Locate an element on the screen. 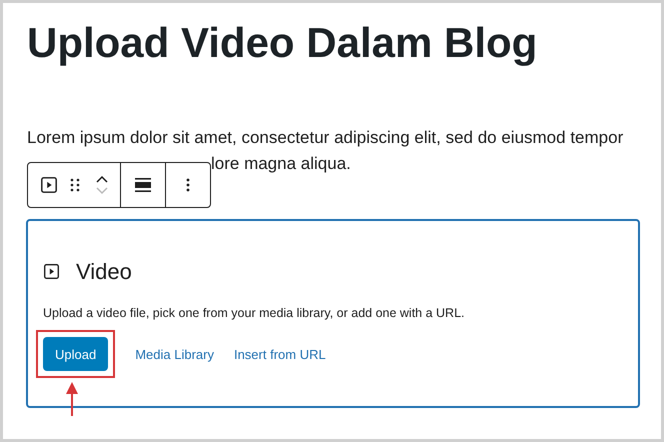 The image size is (664, 442). paragraph-text: Lorem ipsum dolor sit amet, consectetur adipiscing elit, sed do eiusmod tempor is located at coordinates (339, 137).